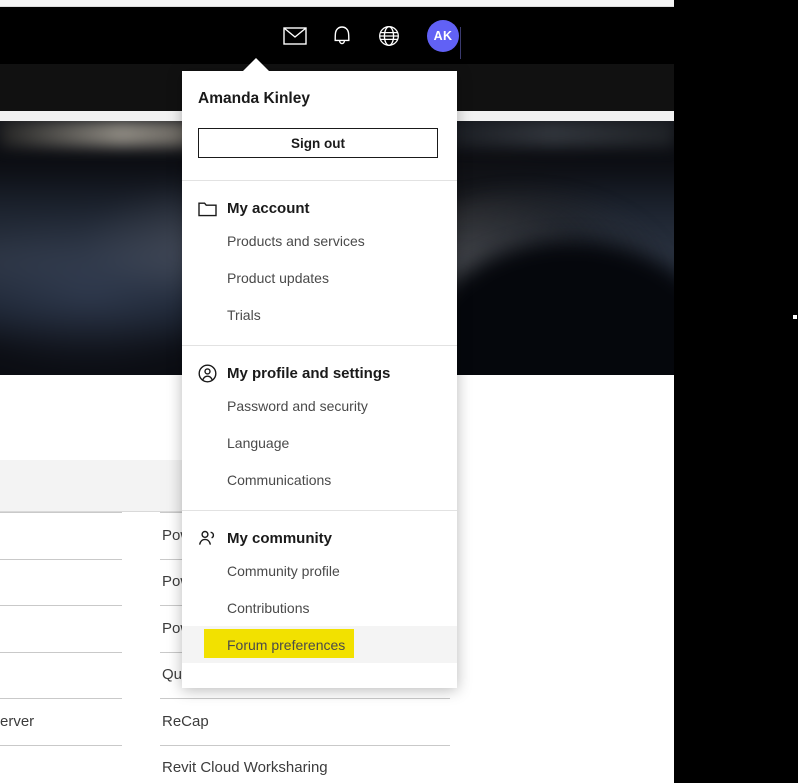 The width and height of the screenshot is (798, 783). What do you see at coordinates (309, 373) in the screenshot?
I see `section-title: My profile and settings` at bounding box center [309, 373].